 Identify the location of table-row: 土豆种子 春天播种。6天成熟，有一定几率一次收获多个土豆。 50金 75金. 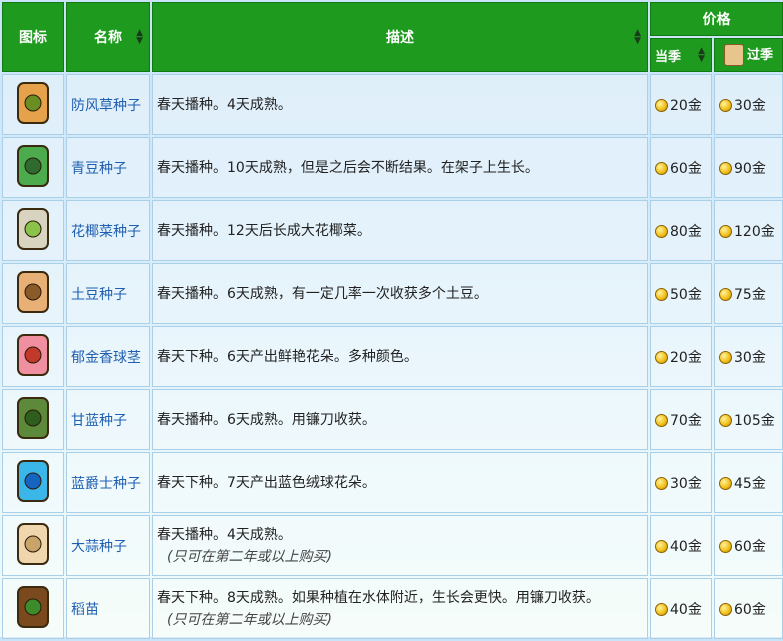
(392, 293).